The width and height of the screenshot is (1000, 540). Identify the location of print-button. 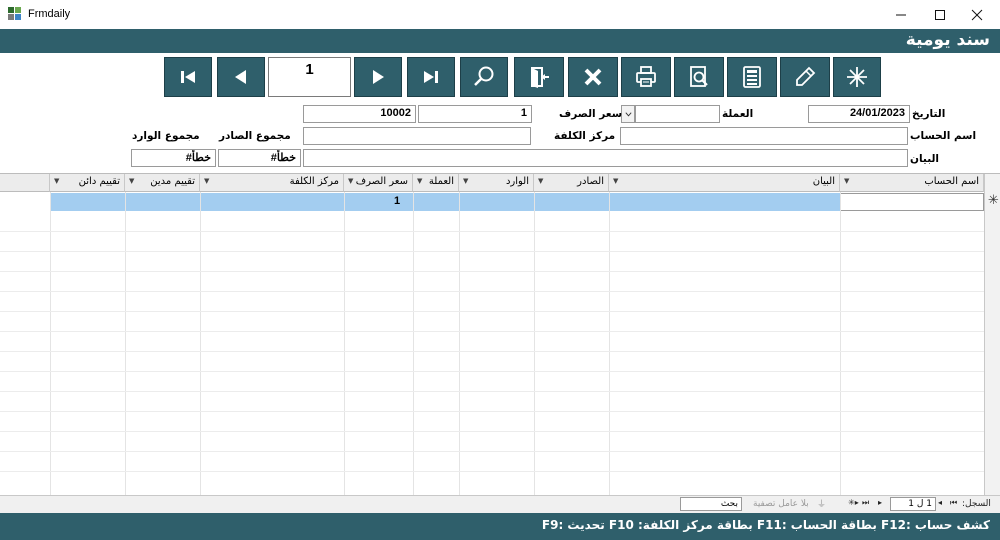
(646, 77).